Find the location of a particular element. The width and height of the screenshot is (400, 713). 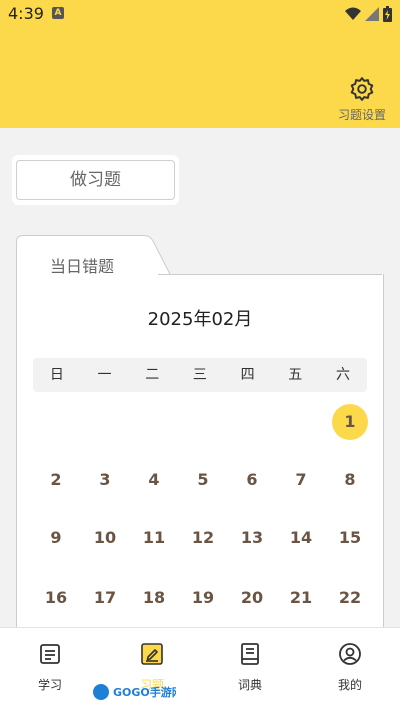

practice-button: 做习题 is located at coordinates (95, 180).